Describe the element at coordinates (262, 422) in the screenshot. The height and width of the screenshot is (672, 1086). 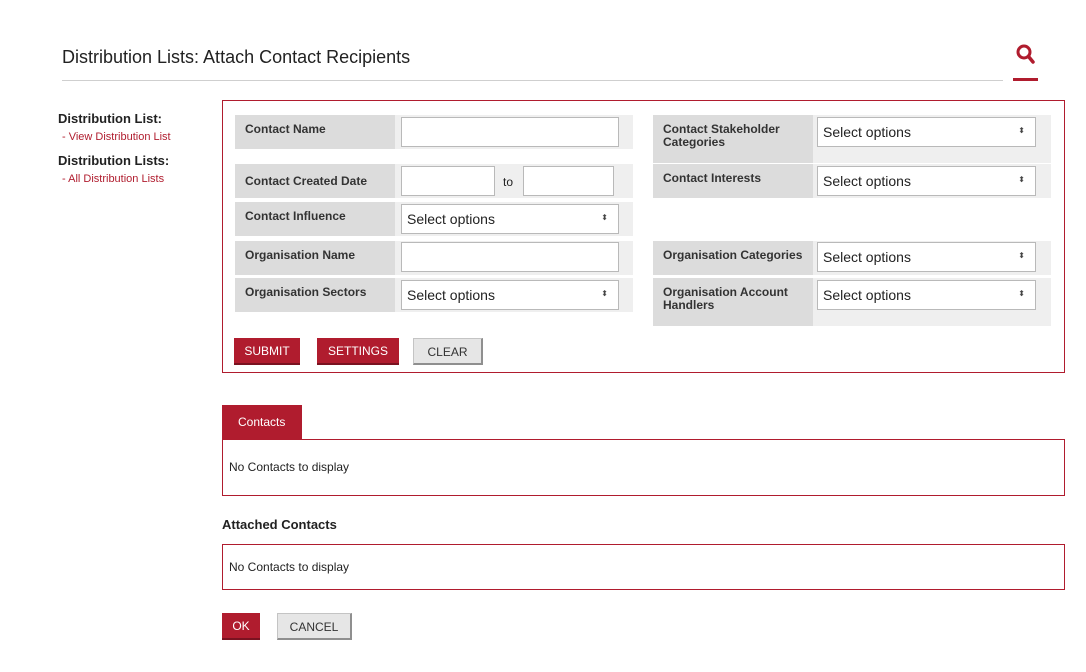
I see `tab-contacts: Contacts` at that location.